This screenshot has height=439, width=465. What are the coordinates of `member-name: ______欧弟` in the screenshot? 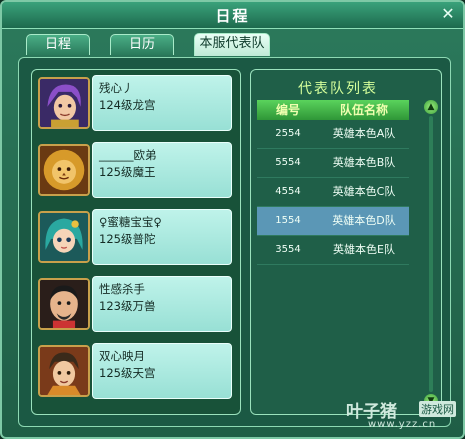 It's located at (128, 155).